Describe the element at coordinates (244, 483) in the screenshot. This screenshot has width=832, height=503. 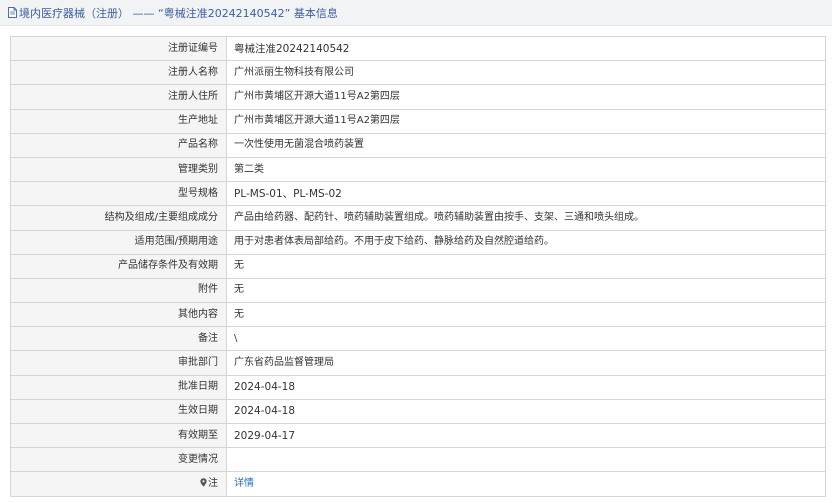
I see `details-link: 详情` at that location.